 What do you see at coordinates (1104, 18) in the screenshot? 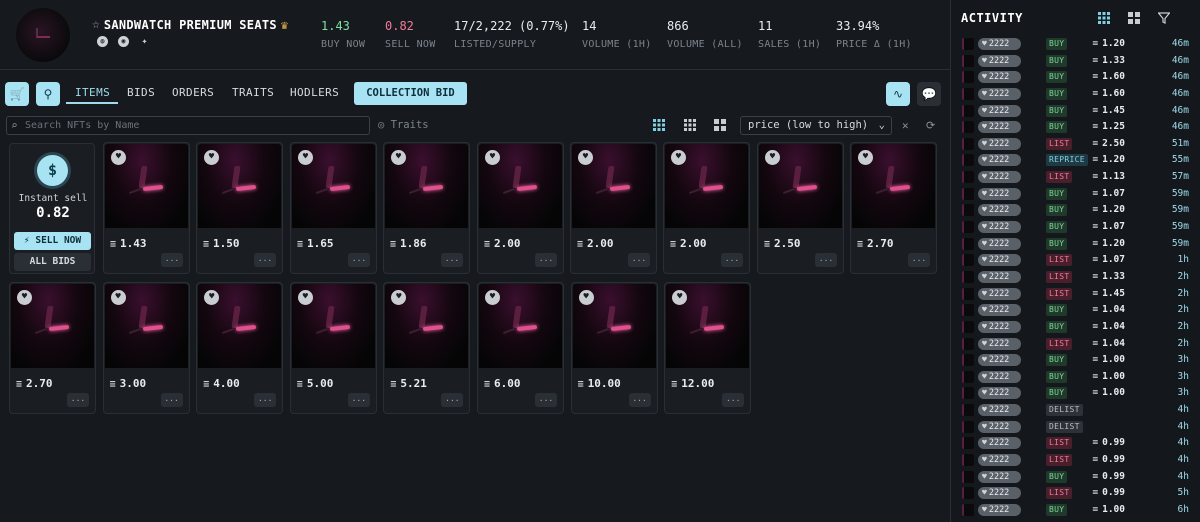
I see `activity-grid-dense-icon` at bounding box center [1104, 18].